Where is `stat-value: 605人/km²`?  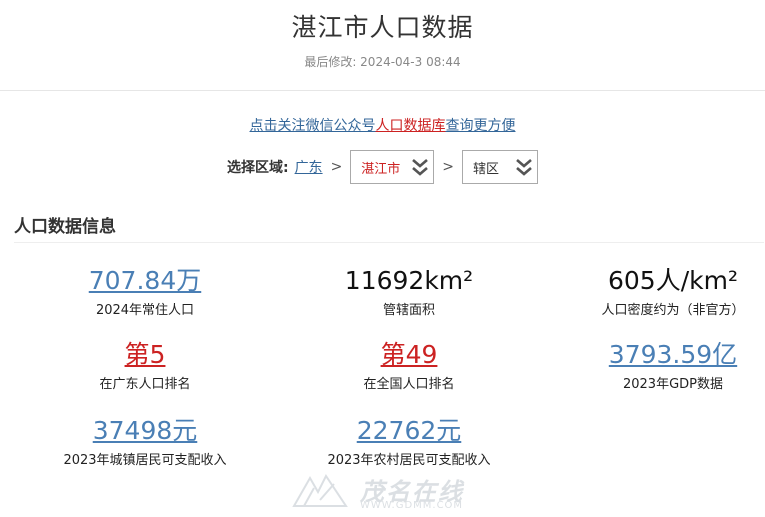 stat-value: 605人/km² is located at coordinates (673, 280).